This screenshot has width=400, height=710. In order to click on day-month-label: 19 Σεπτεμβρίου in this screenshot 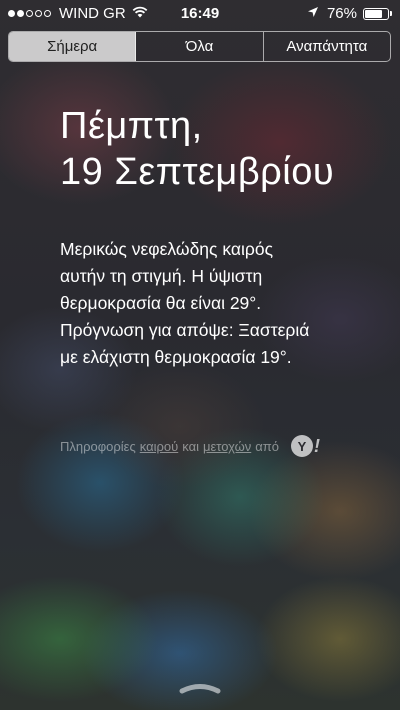, I will do `click(197, 172)`.